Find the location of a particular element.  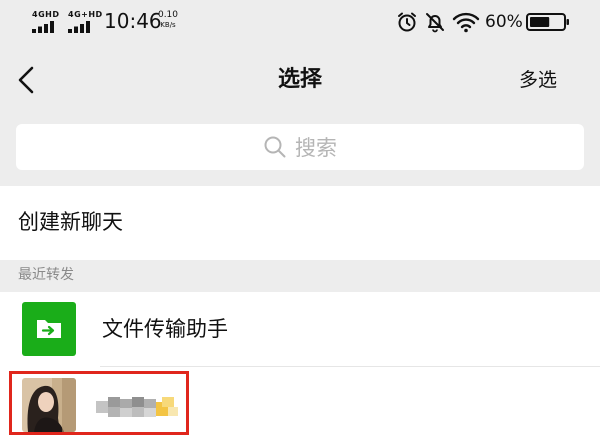

mute-bell-icon is located at coordinates (435, 23).